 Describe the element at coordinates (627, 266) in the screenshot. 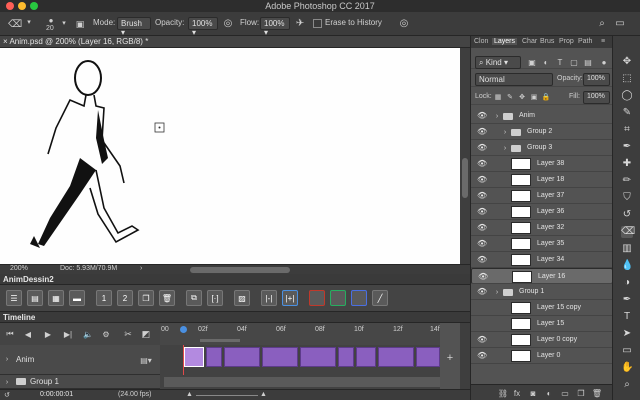

I see `blur-tool-icon: 💧` at that location.